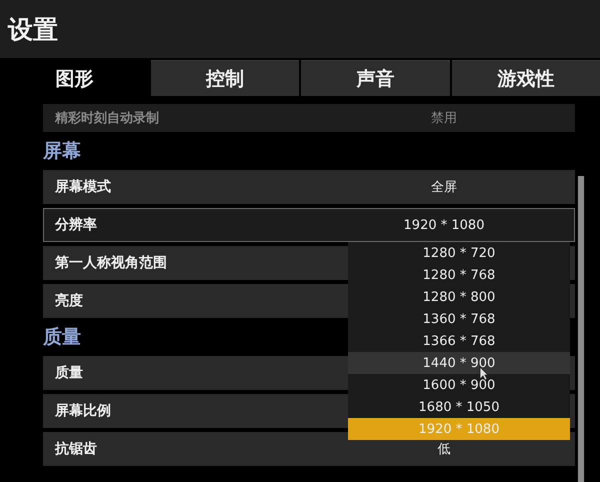  What do you see at coordinates (444, 118) in the screenshot?
I see `setting-value: 禁用` at bounding box center [444, 118].